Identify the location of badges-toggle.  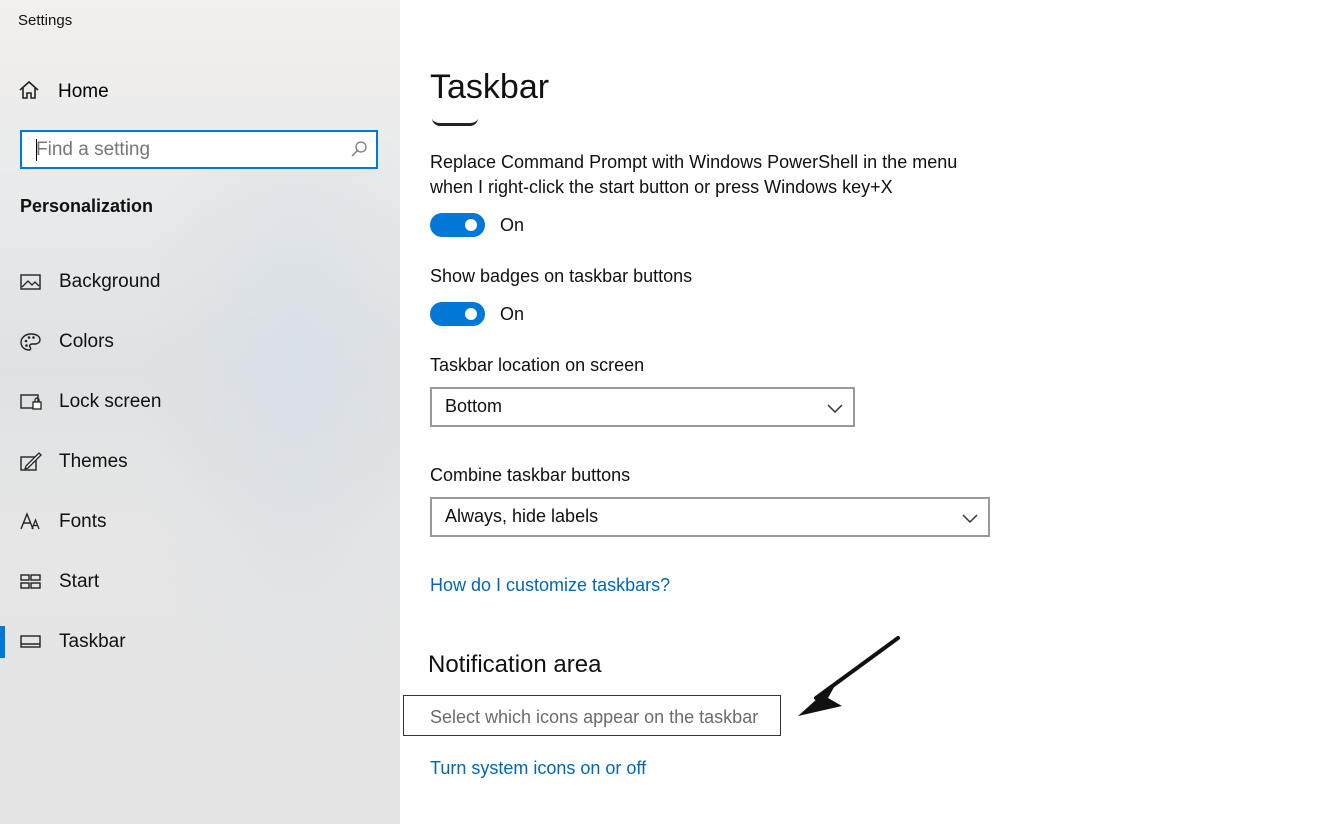
(457, 314).